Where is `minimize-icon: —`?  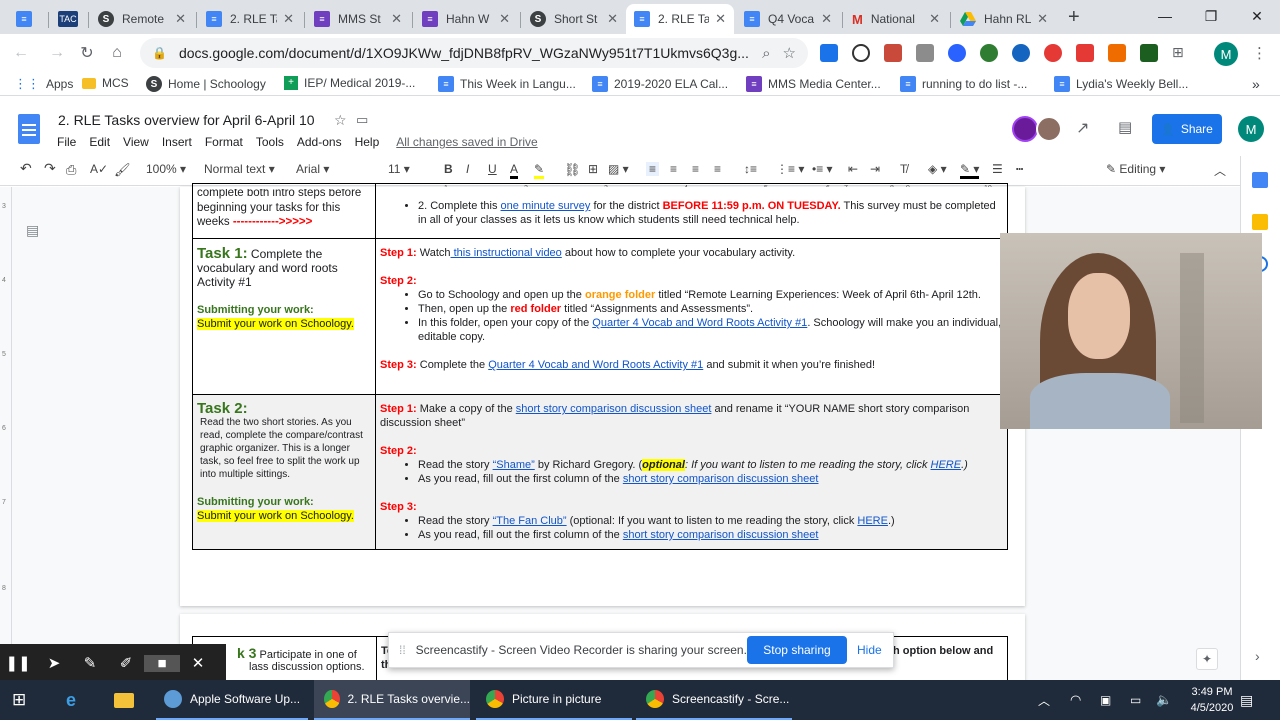 minimize-icon: — is located at coordinates (1165, 16).